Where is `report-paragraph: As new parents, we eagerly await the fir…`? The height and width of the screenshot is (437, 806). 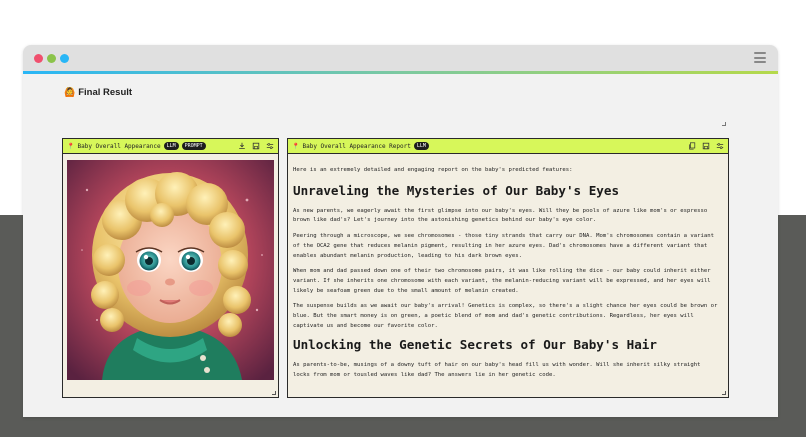 report-paragraph: As new parents, we eagerly await the fir… is located at coordinates (500, 215).